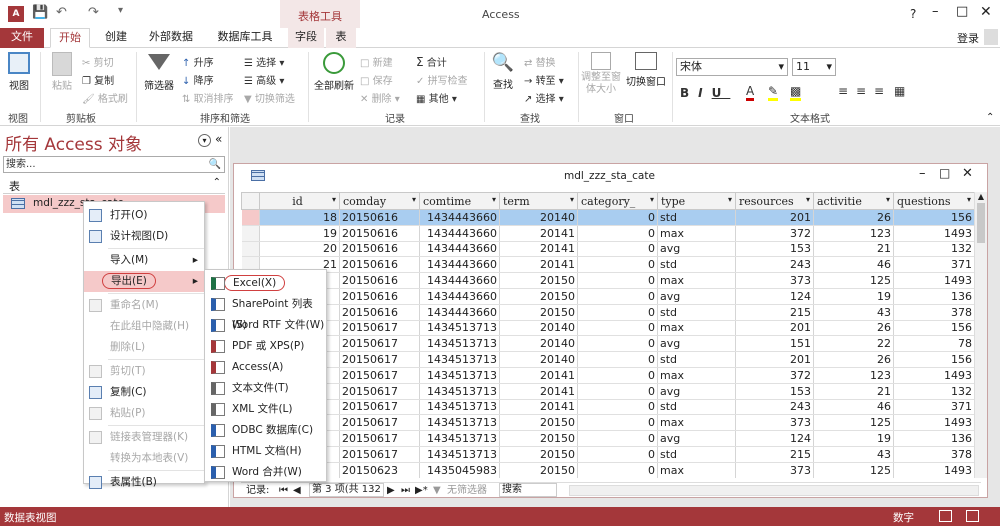  I want to click on context-menu-item: 删除(L), so click(144, 347).